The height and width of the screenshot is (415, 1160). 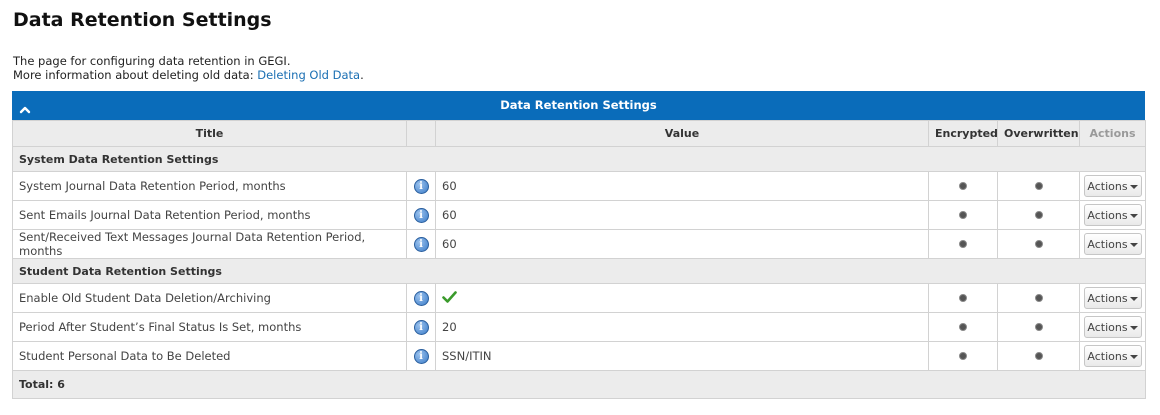 I want to click on deleting-old-data-link: Deleting Old Data, so click(x=308, y=75).